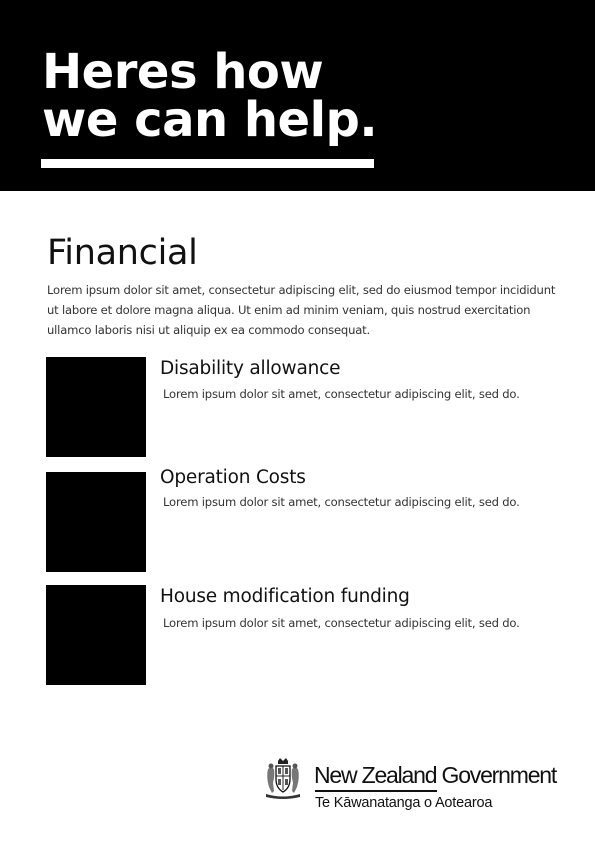 The image size is (595, 842). Describe the element at coordinates (250, 368) in the screenshot. I see `item-title-disability-allowance: Disability allowance` at that location.